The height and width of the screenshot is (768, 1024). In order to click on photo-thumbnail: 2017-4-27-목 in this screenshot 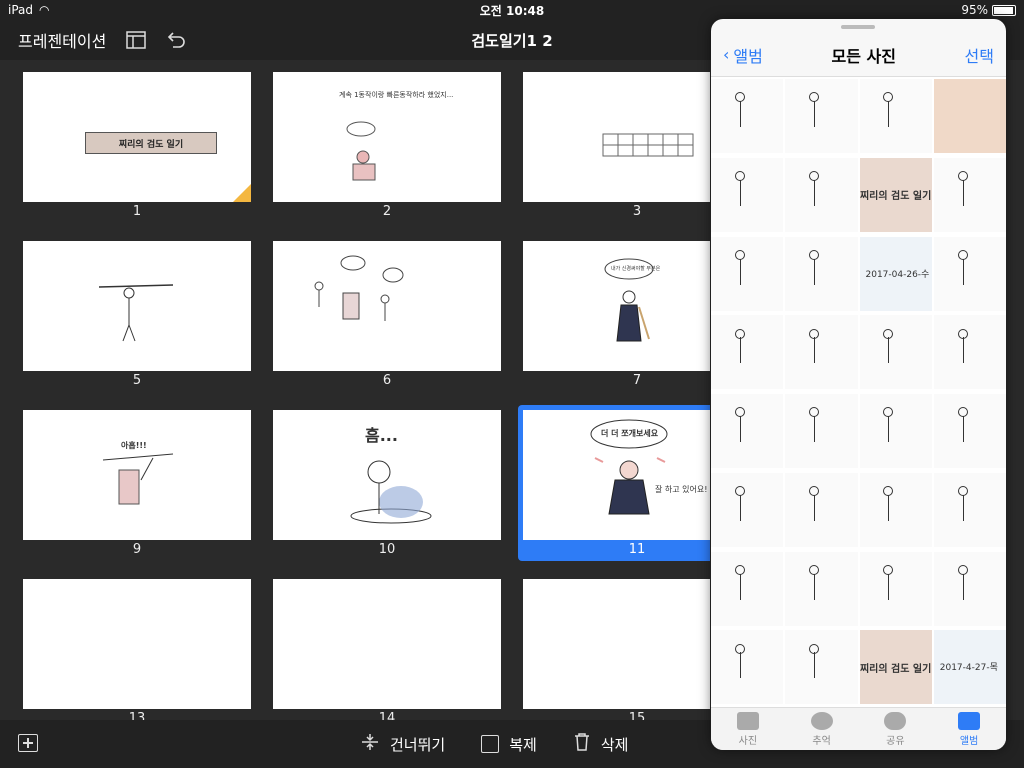, I will do `click(969, 667)`.